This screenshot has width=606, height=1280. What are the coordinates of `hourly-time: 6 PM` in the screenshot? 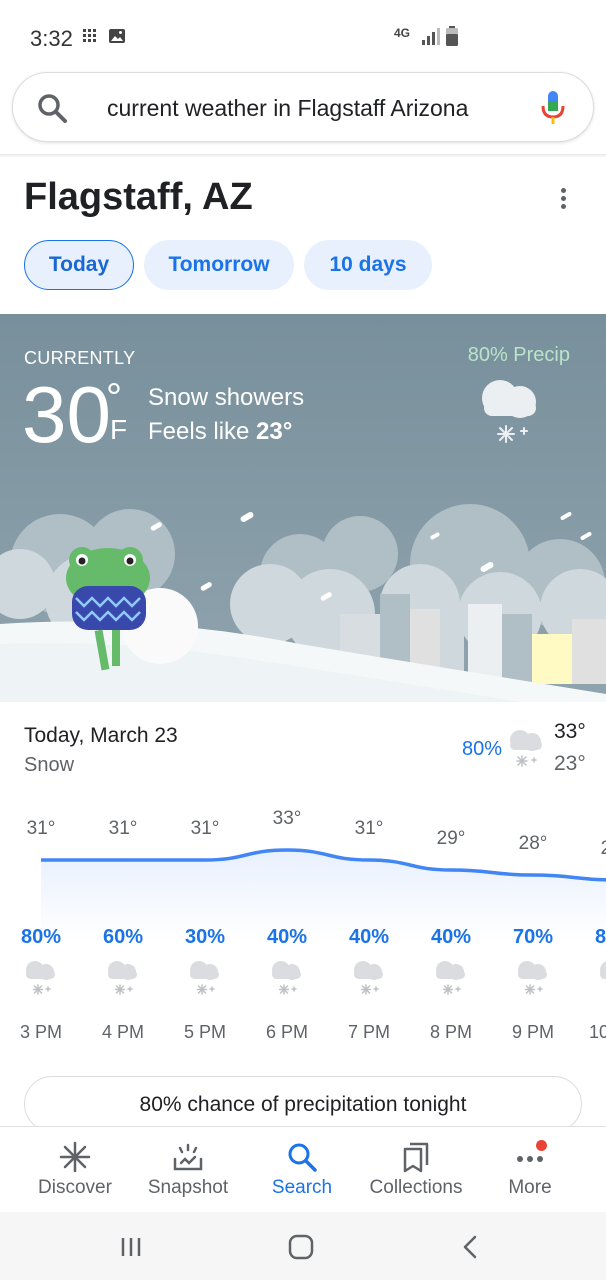 It's located at (286, 1032).